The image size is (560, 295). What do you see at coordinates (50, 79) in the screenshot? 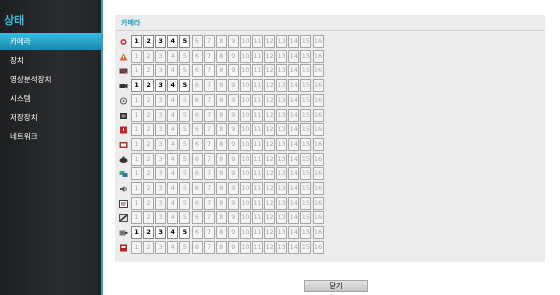
I see `sidebar-item-video-analysis: 영상분석장치` at bounding box center [50, 79].